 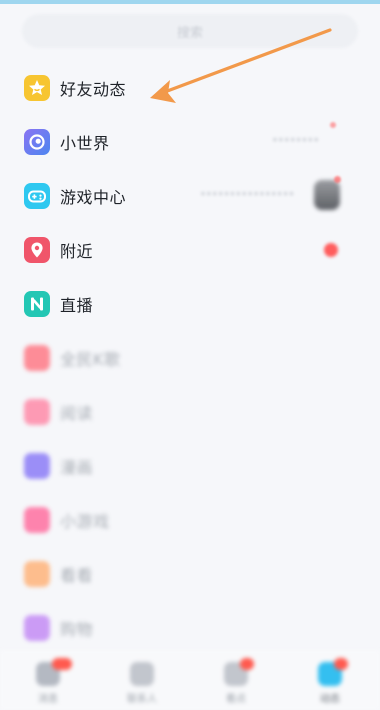 I want to click on menu-item-blurred-2: 阅读, so click(x=190, y=413).